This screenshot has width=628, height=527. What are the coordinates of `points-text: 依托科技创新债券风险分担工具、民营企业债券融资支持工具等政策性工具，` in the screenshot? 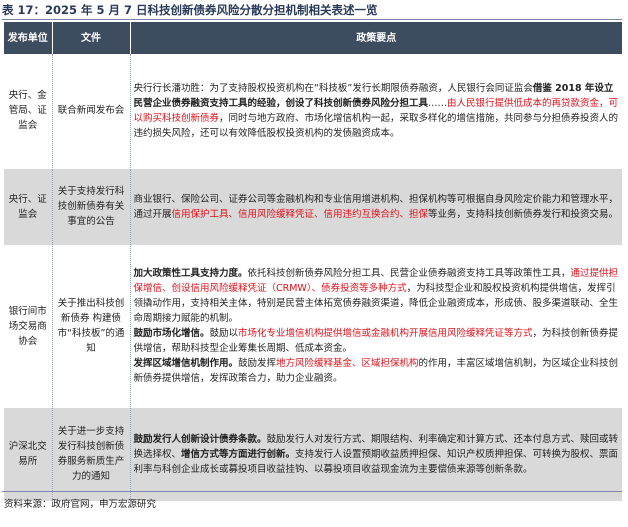 It's located at (409, 273).